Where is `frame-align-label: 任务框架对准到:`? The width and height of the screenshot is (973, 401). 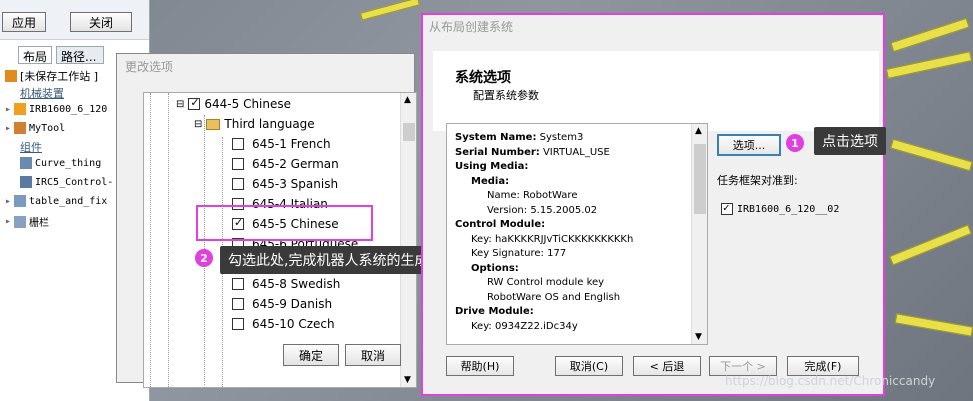
frame-align-label: 任务框架对准到: is located at coordinates (757, 180).